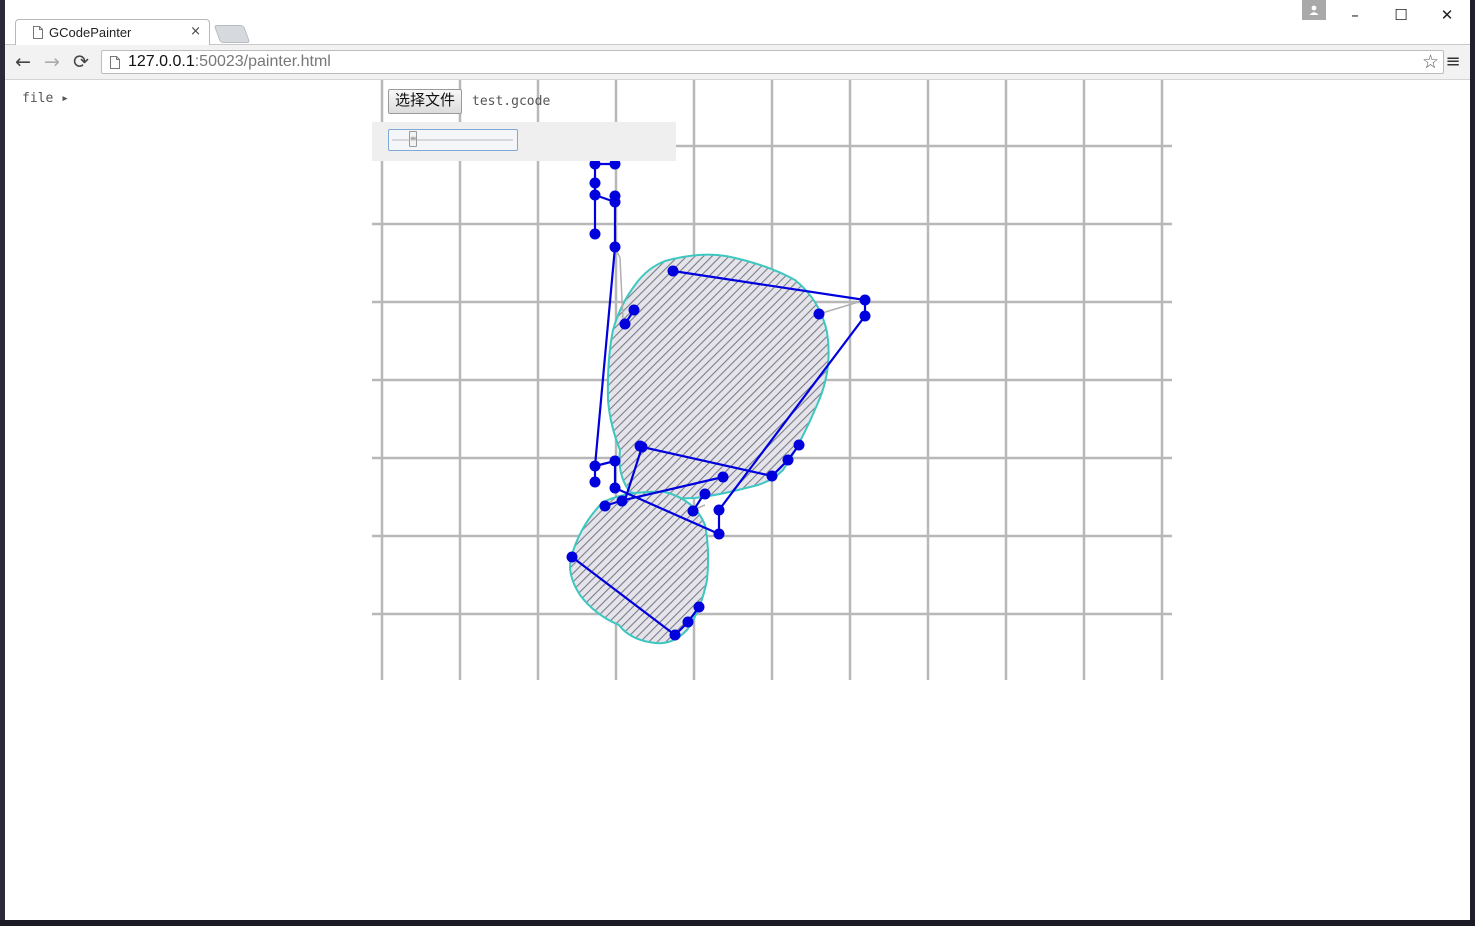  Describe the element at coordinates (511, 101) in the screenshot. I see `selected-file-name: test.gcode` at that location.